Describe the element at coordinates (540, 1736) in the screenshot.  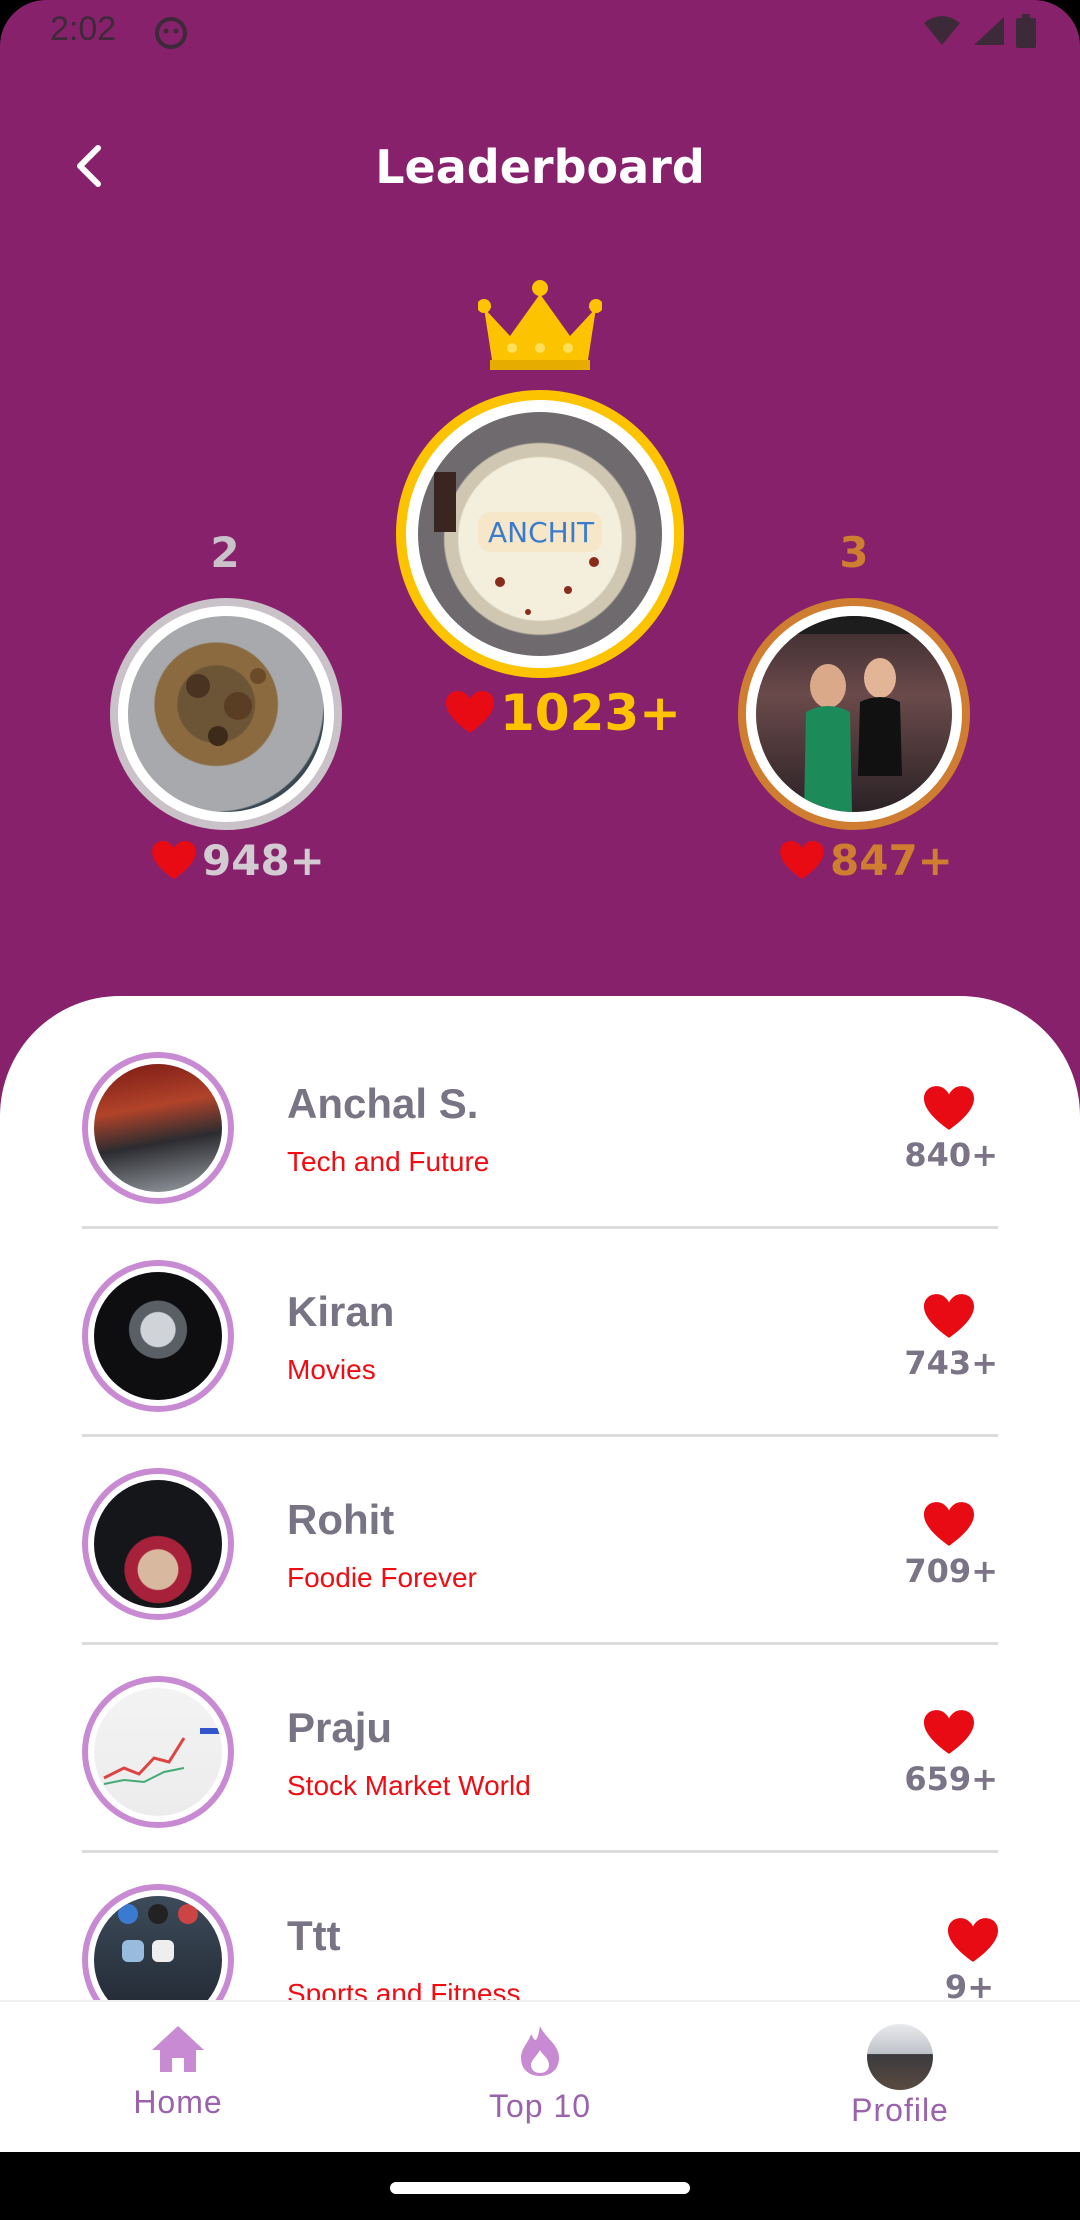
I see `list-item: Praju Stock Market World 659+` at that location.